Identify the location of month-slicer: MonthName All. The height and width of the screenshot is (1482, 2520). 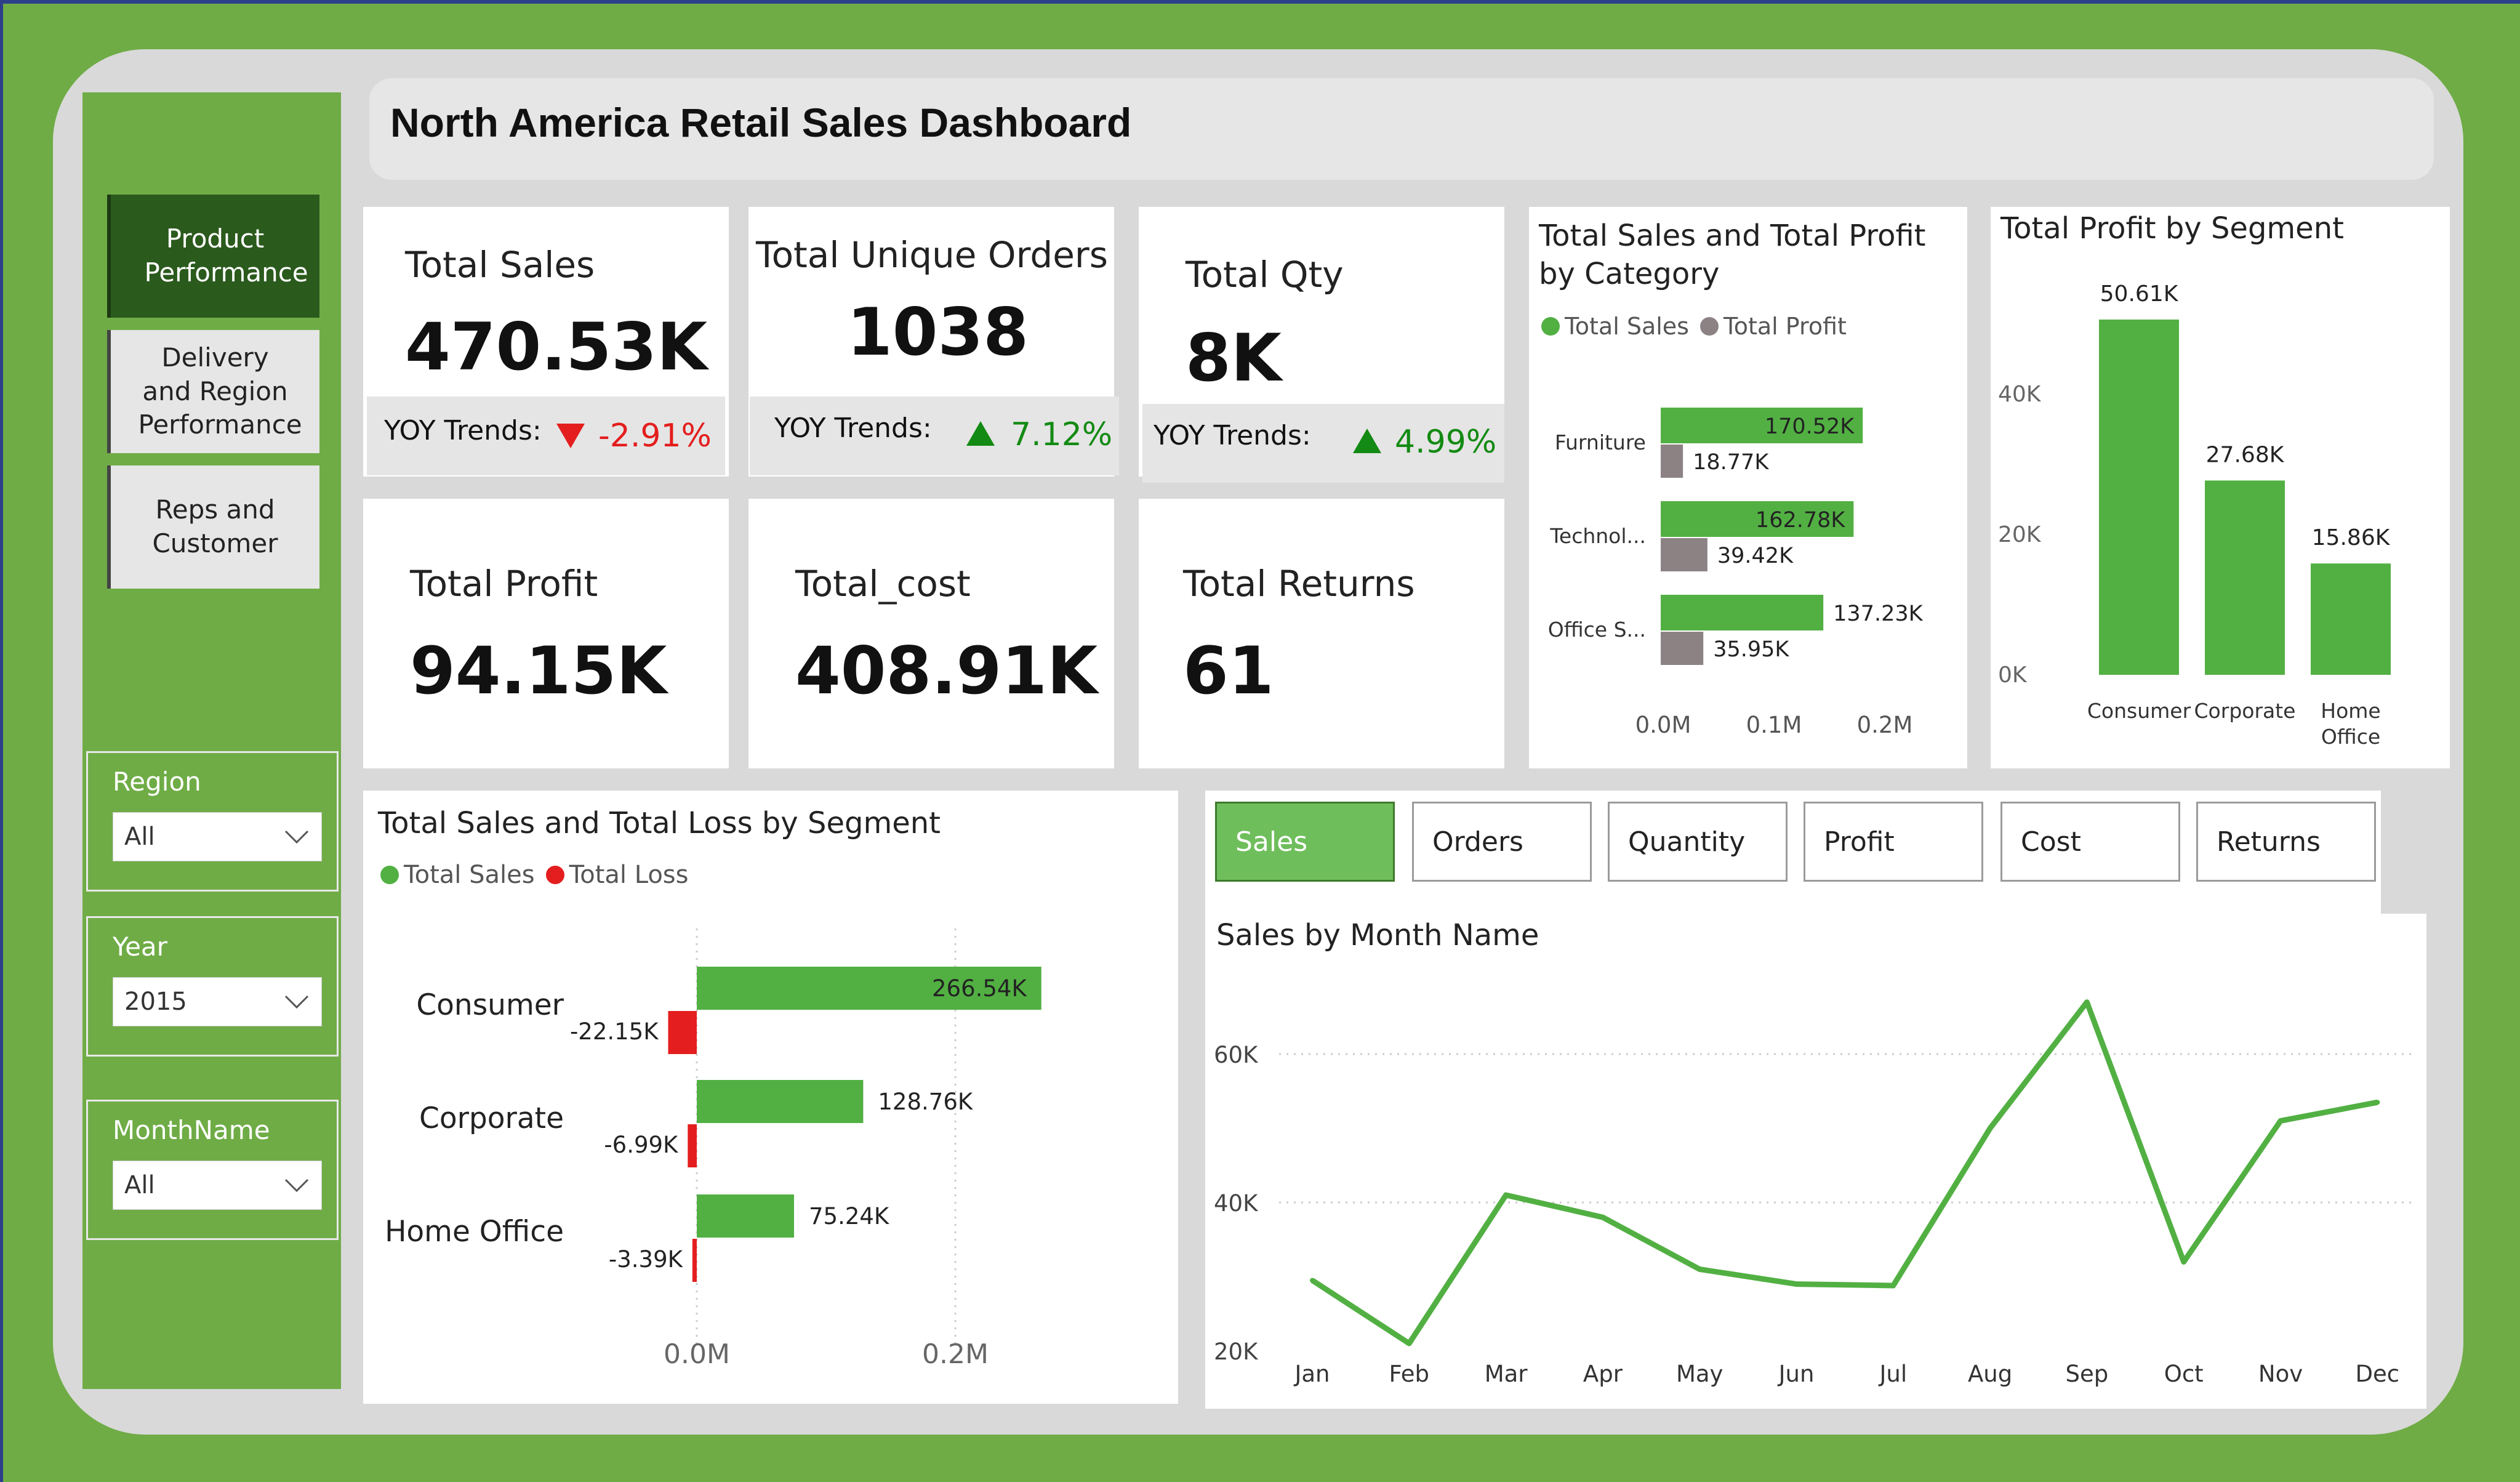
(212, 1170).